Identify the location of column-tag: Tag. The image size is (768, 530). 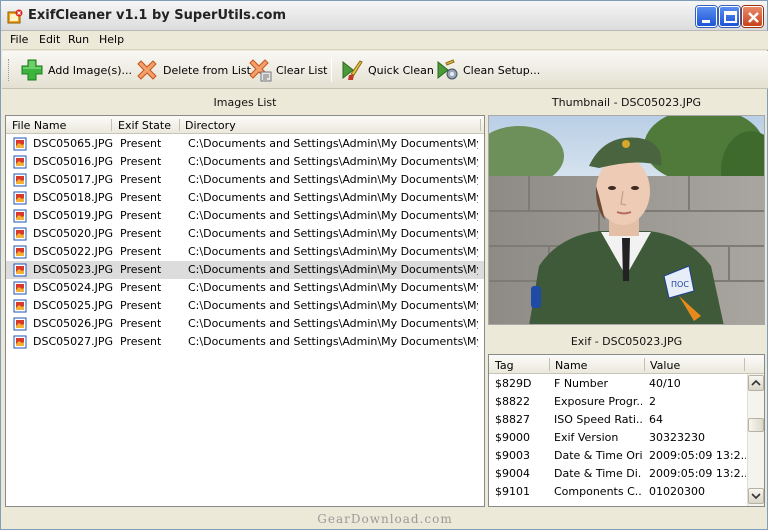
(504, 365).